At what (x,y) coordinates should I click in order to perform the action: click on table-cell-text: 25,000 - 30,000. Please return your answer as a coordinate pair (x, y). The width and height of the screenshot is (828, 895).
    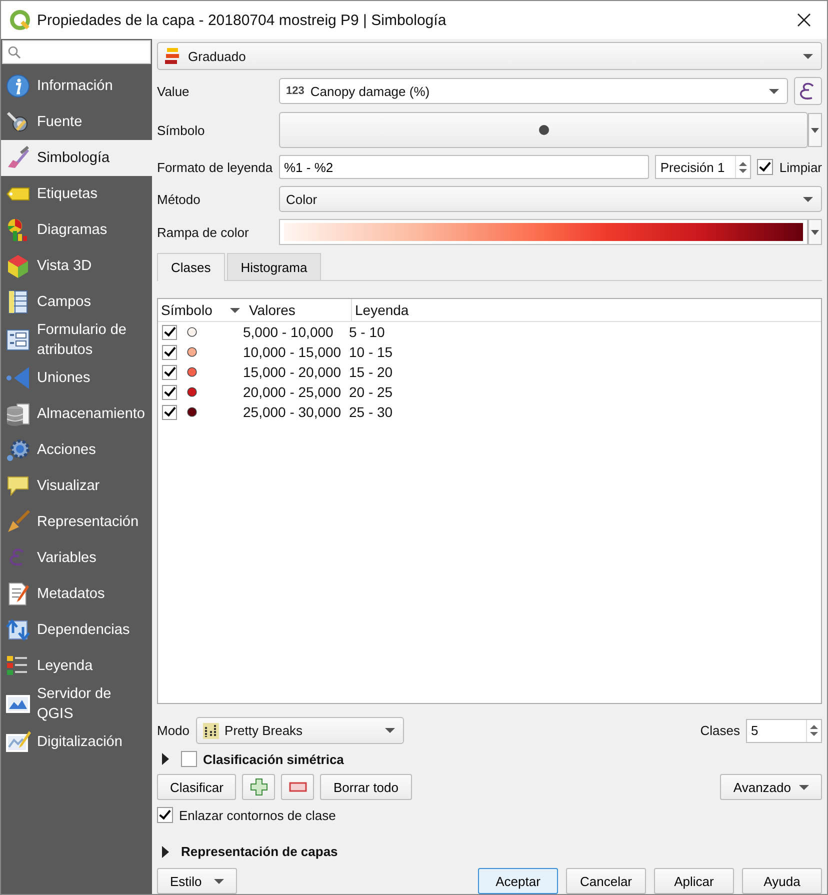
    Looking at the image, I should click on (292, 412).